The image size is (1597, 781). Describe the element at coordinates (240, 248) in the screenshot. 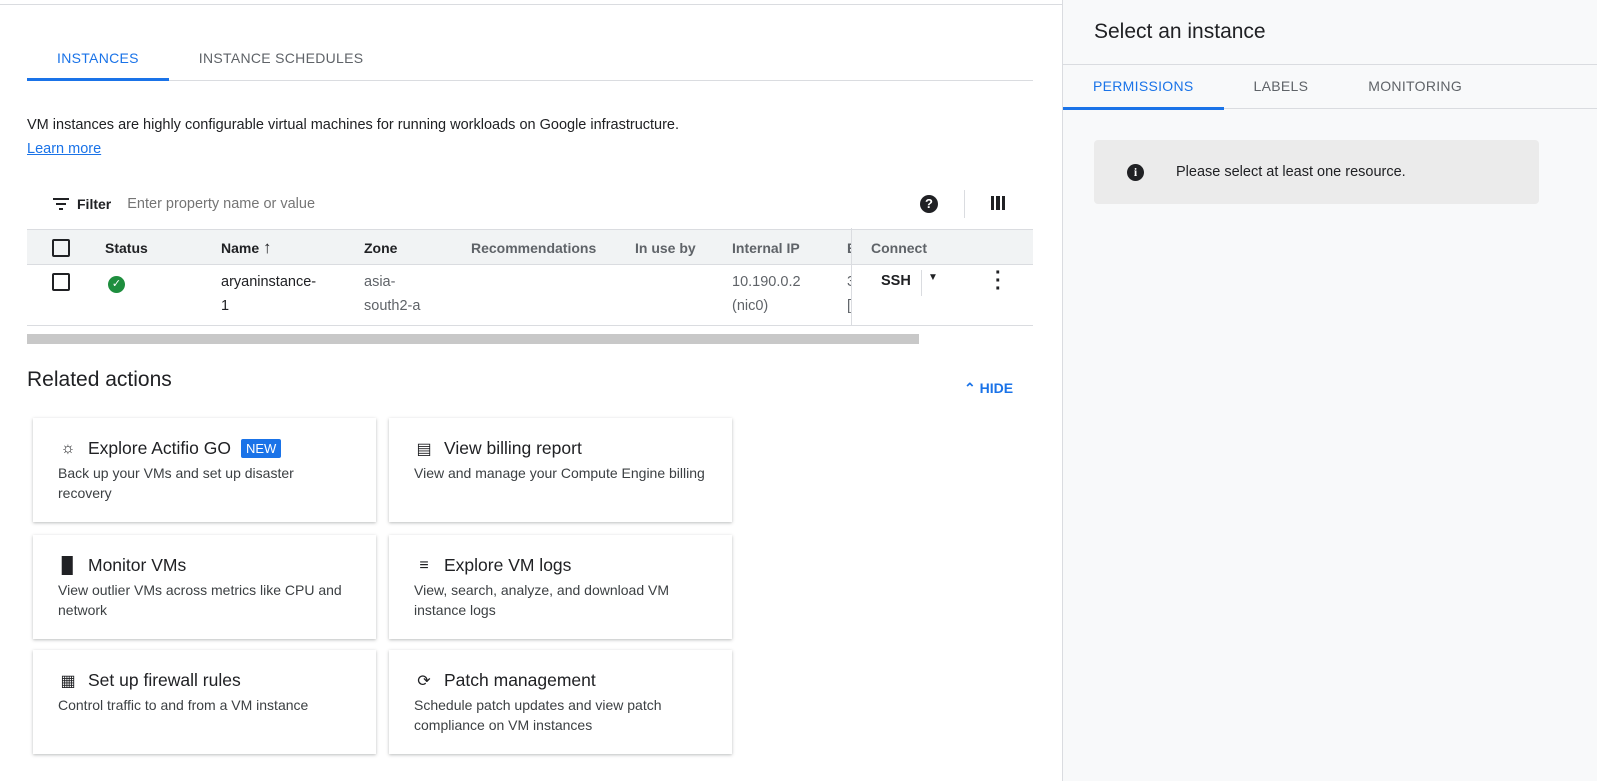

I see `col-name-label: Name` at that location.